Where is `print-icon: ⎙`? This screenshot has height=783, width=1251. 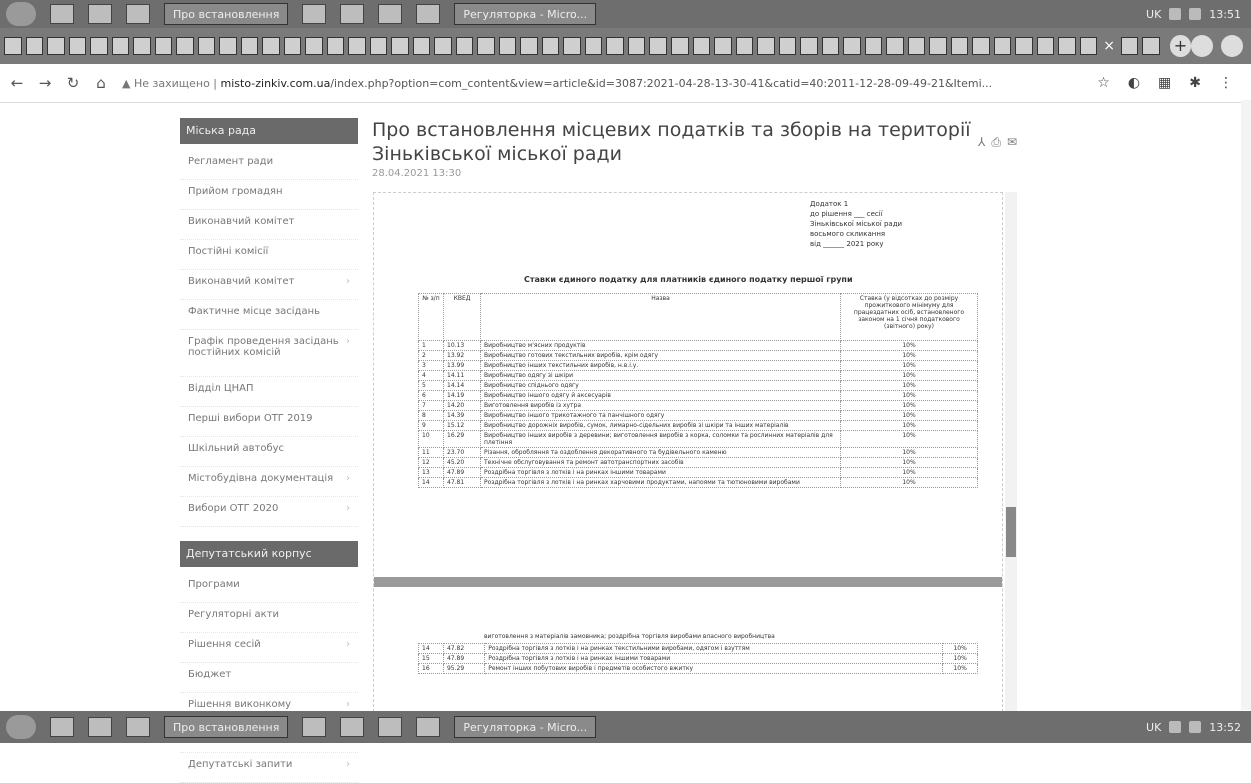
print-icon: ⎙ is located at coordinates (996, 142).